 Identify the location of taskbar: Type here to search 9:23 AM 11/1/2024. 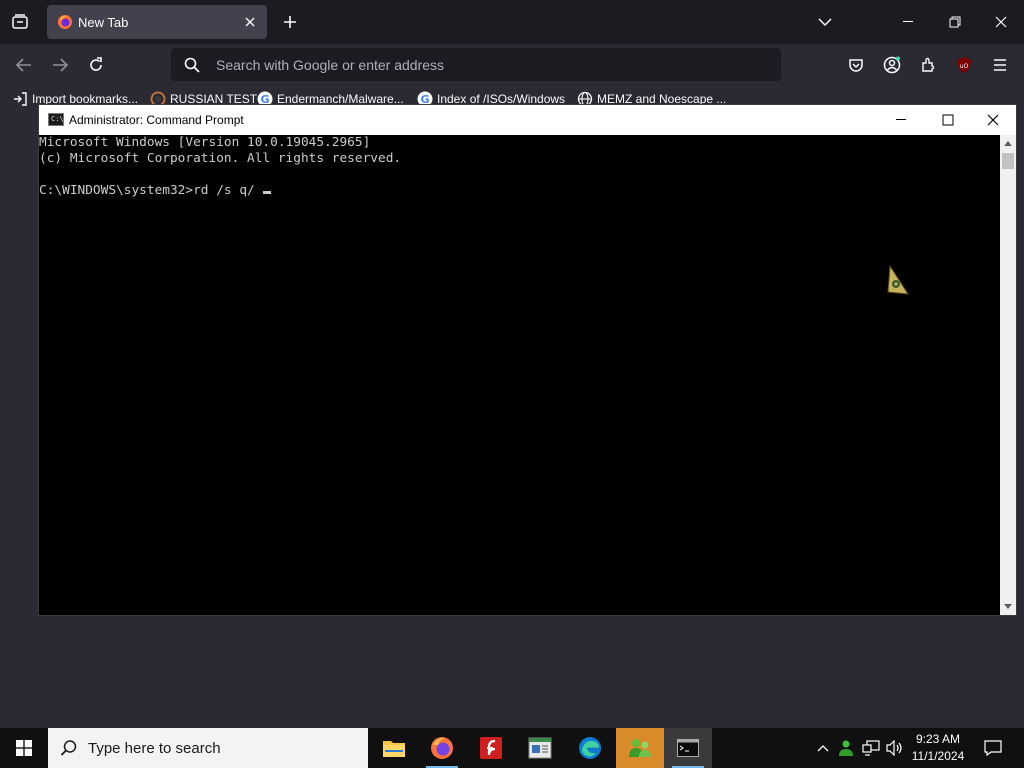
(512, 748).